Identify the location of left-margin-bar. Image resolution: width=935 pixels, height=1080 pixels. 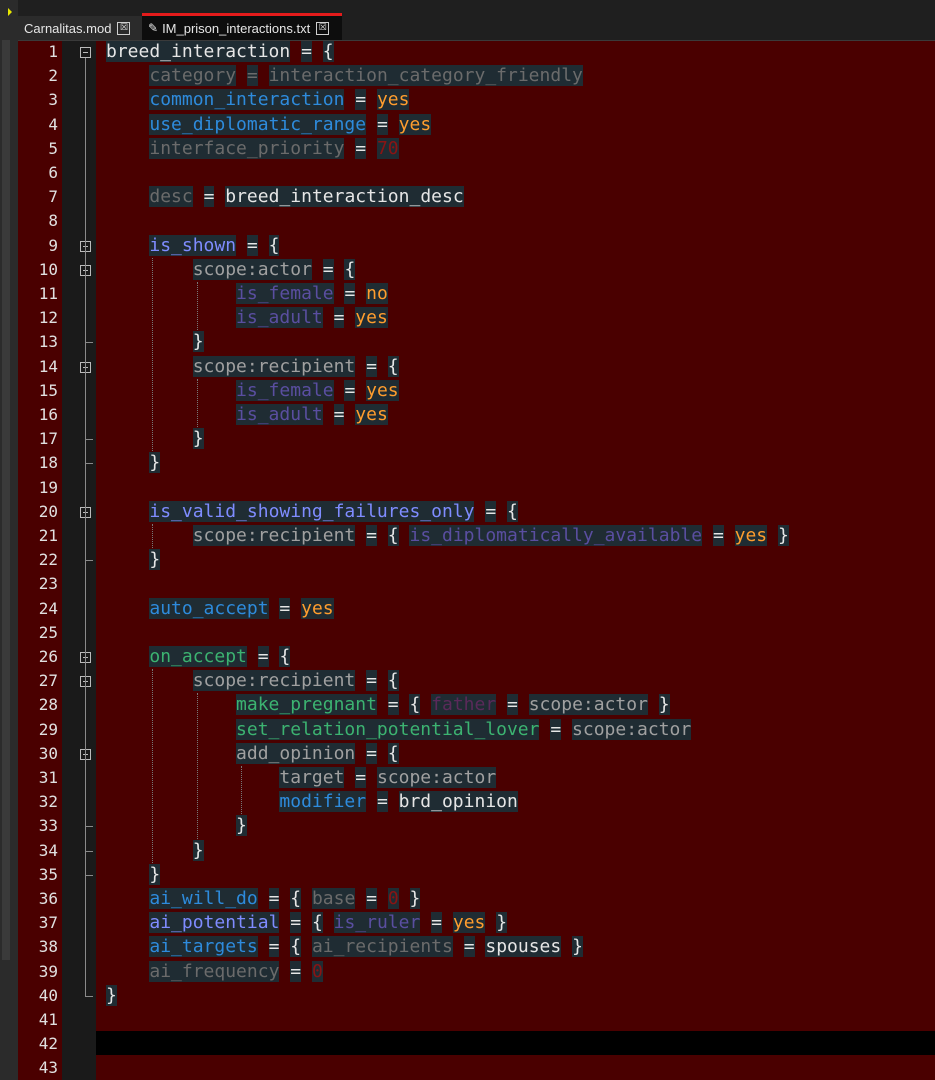
(9, 540).